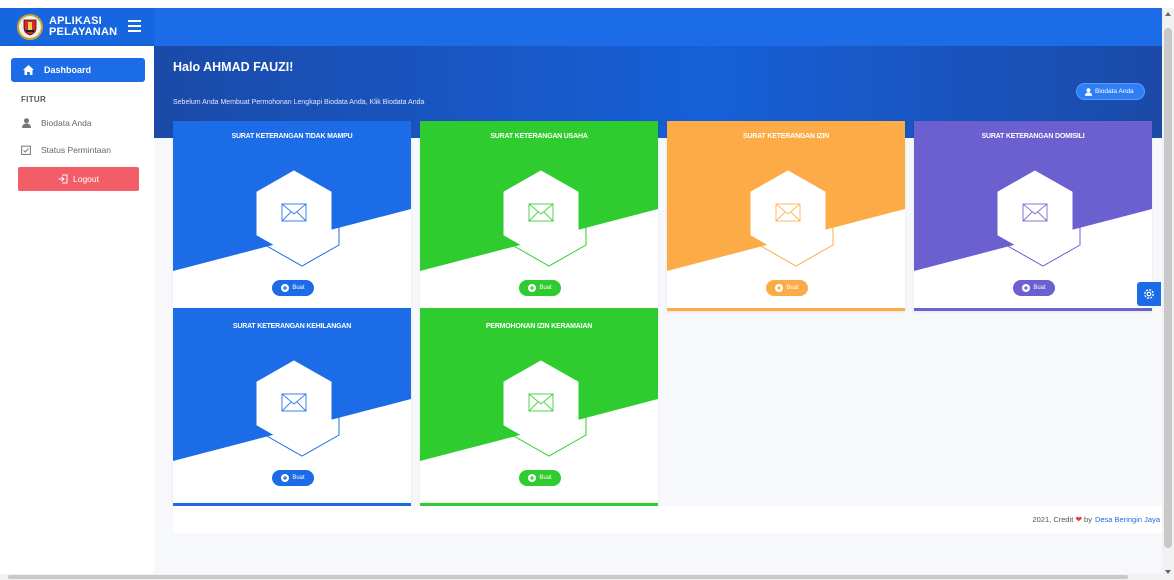 The height and width of the screenshot is (580, 1174). I want to click on heart-icon: ❤, so click(1079, 519).